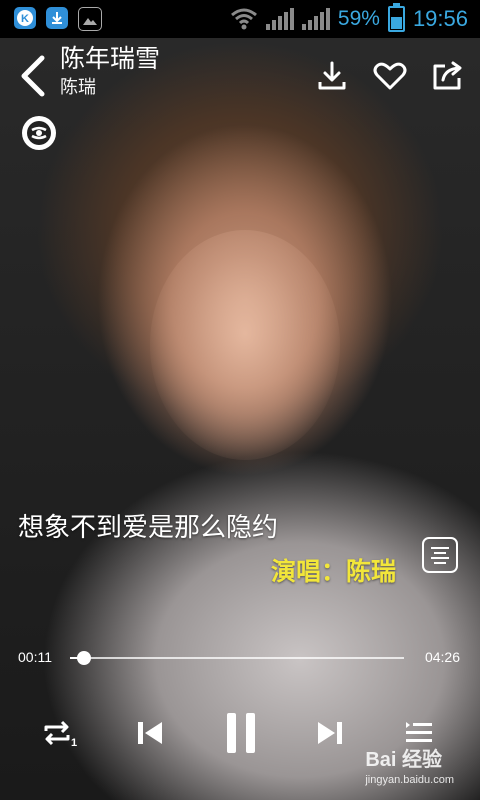 The image size is (480, 800). I want to click on favorite-button, so click(390, 76).